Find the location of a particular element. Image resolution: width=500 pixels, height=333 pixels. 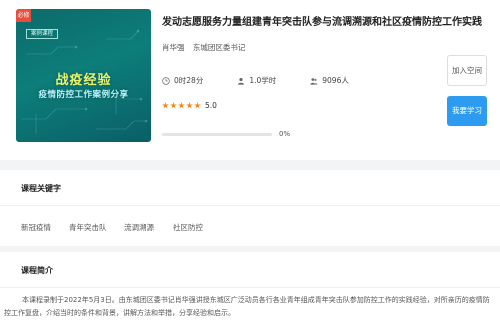

duration-stat: 0时28分 is located at coordinates (182, 80).